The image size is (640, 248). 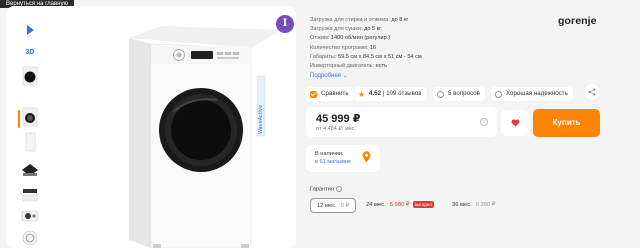 I want to click on warranty-info-icon, so click(x=338, y=189).